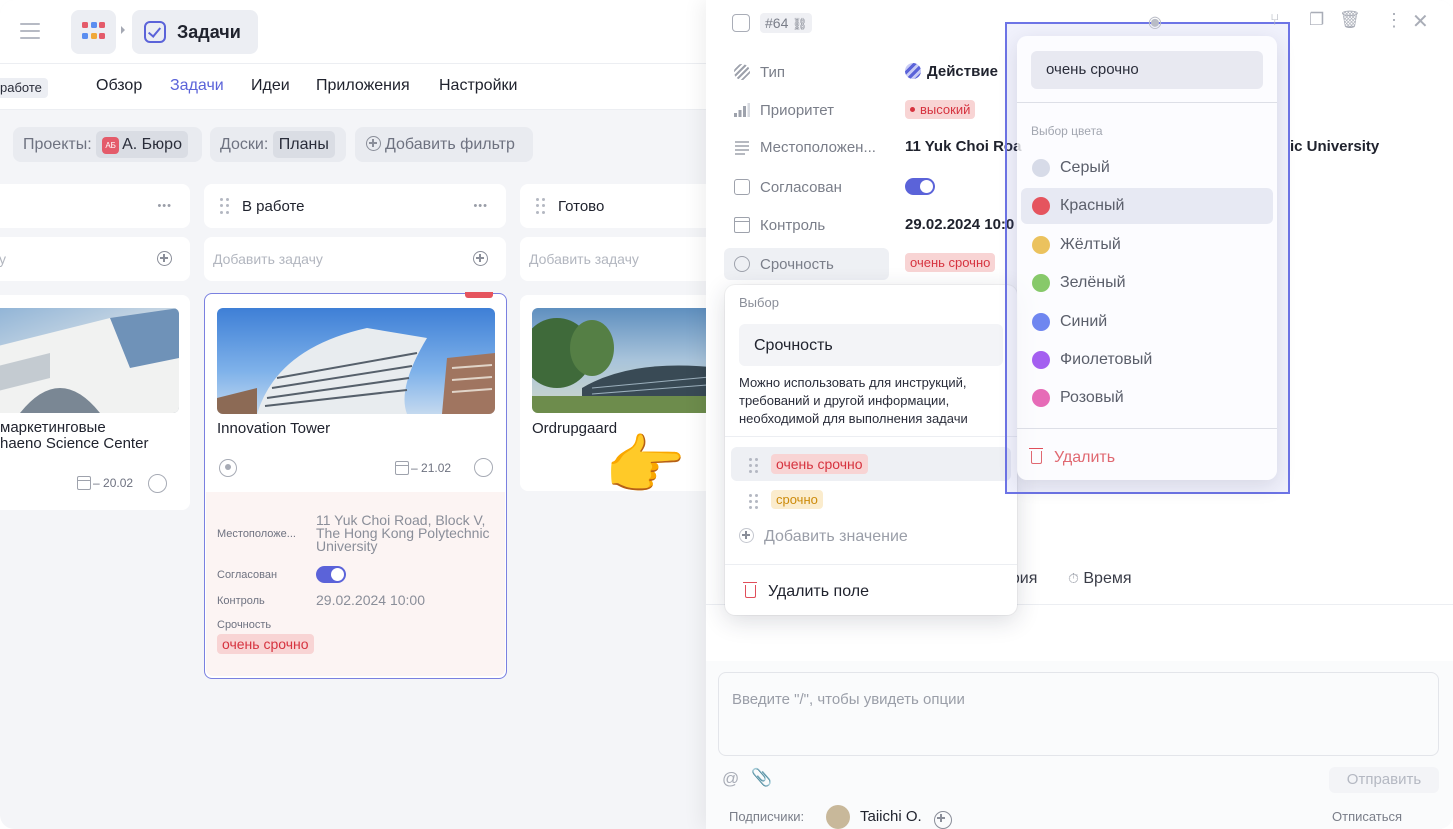  What do you see at coordinates (871, 345) in the screenshot?
I see `field-name-input: Срочность` at bounding box center [871, 345].